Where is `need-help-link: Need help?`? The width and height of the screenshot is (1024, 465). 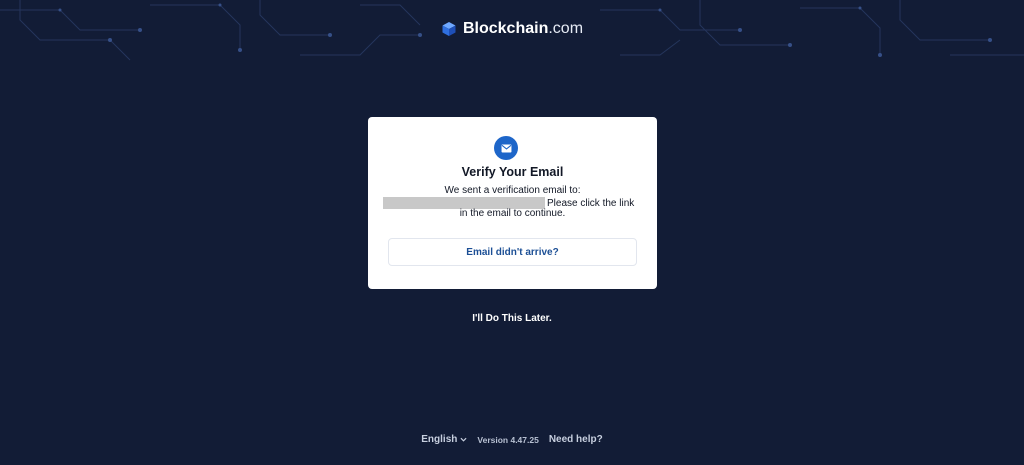 need-help-link: Need help? is located at coordinates (576, 439).